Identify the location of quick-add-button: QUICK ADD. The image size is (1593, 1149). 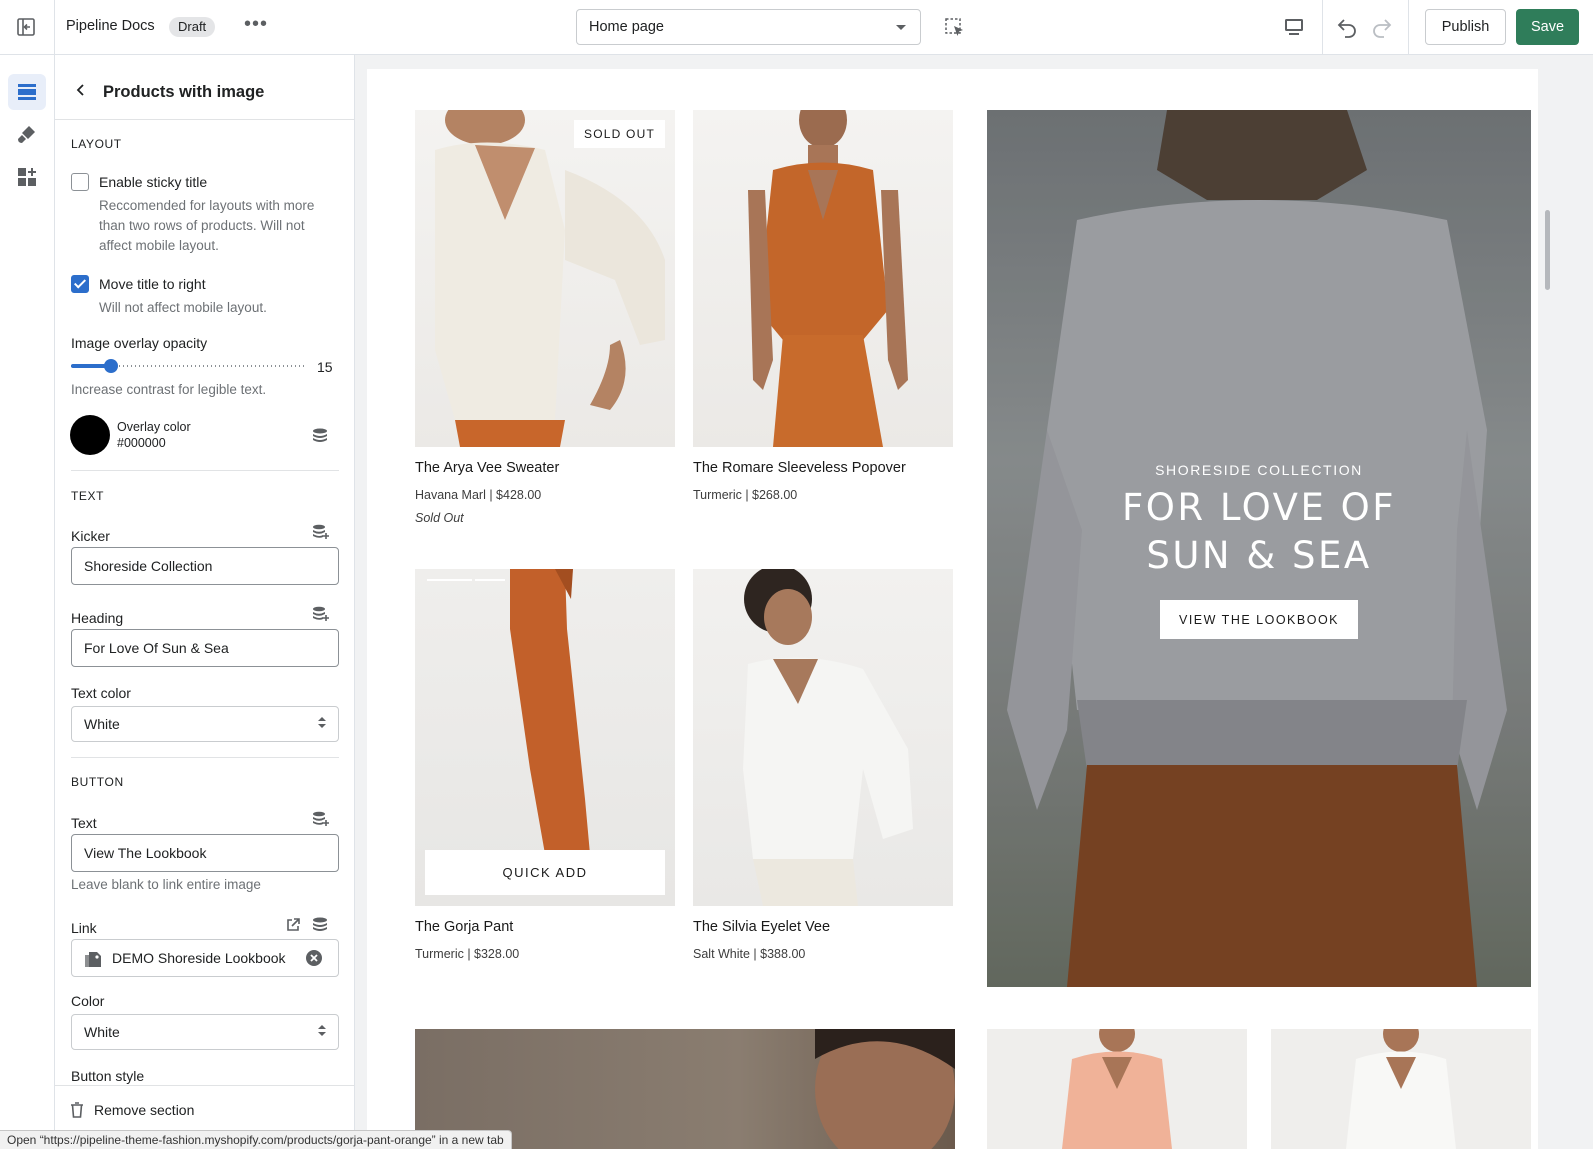
(545, 872).